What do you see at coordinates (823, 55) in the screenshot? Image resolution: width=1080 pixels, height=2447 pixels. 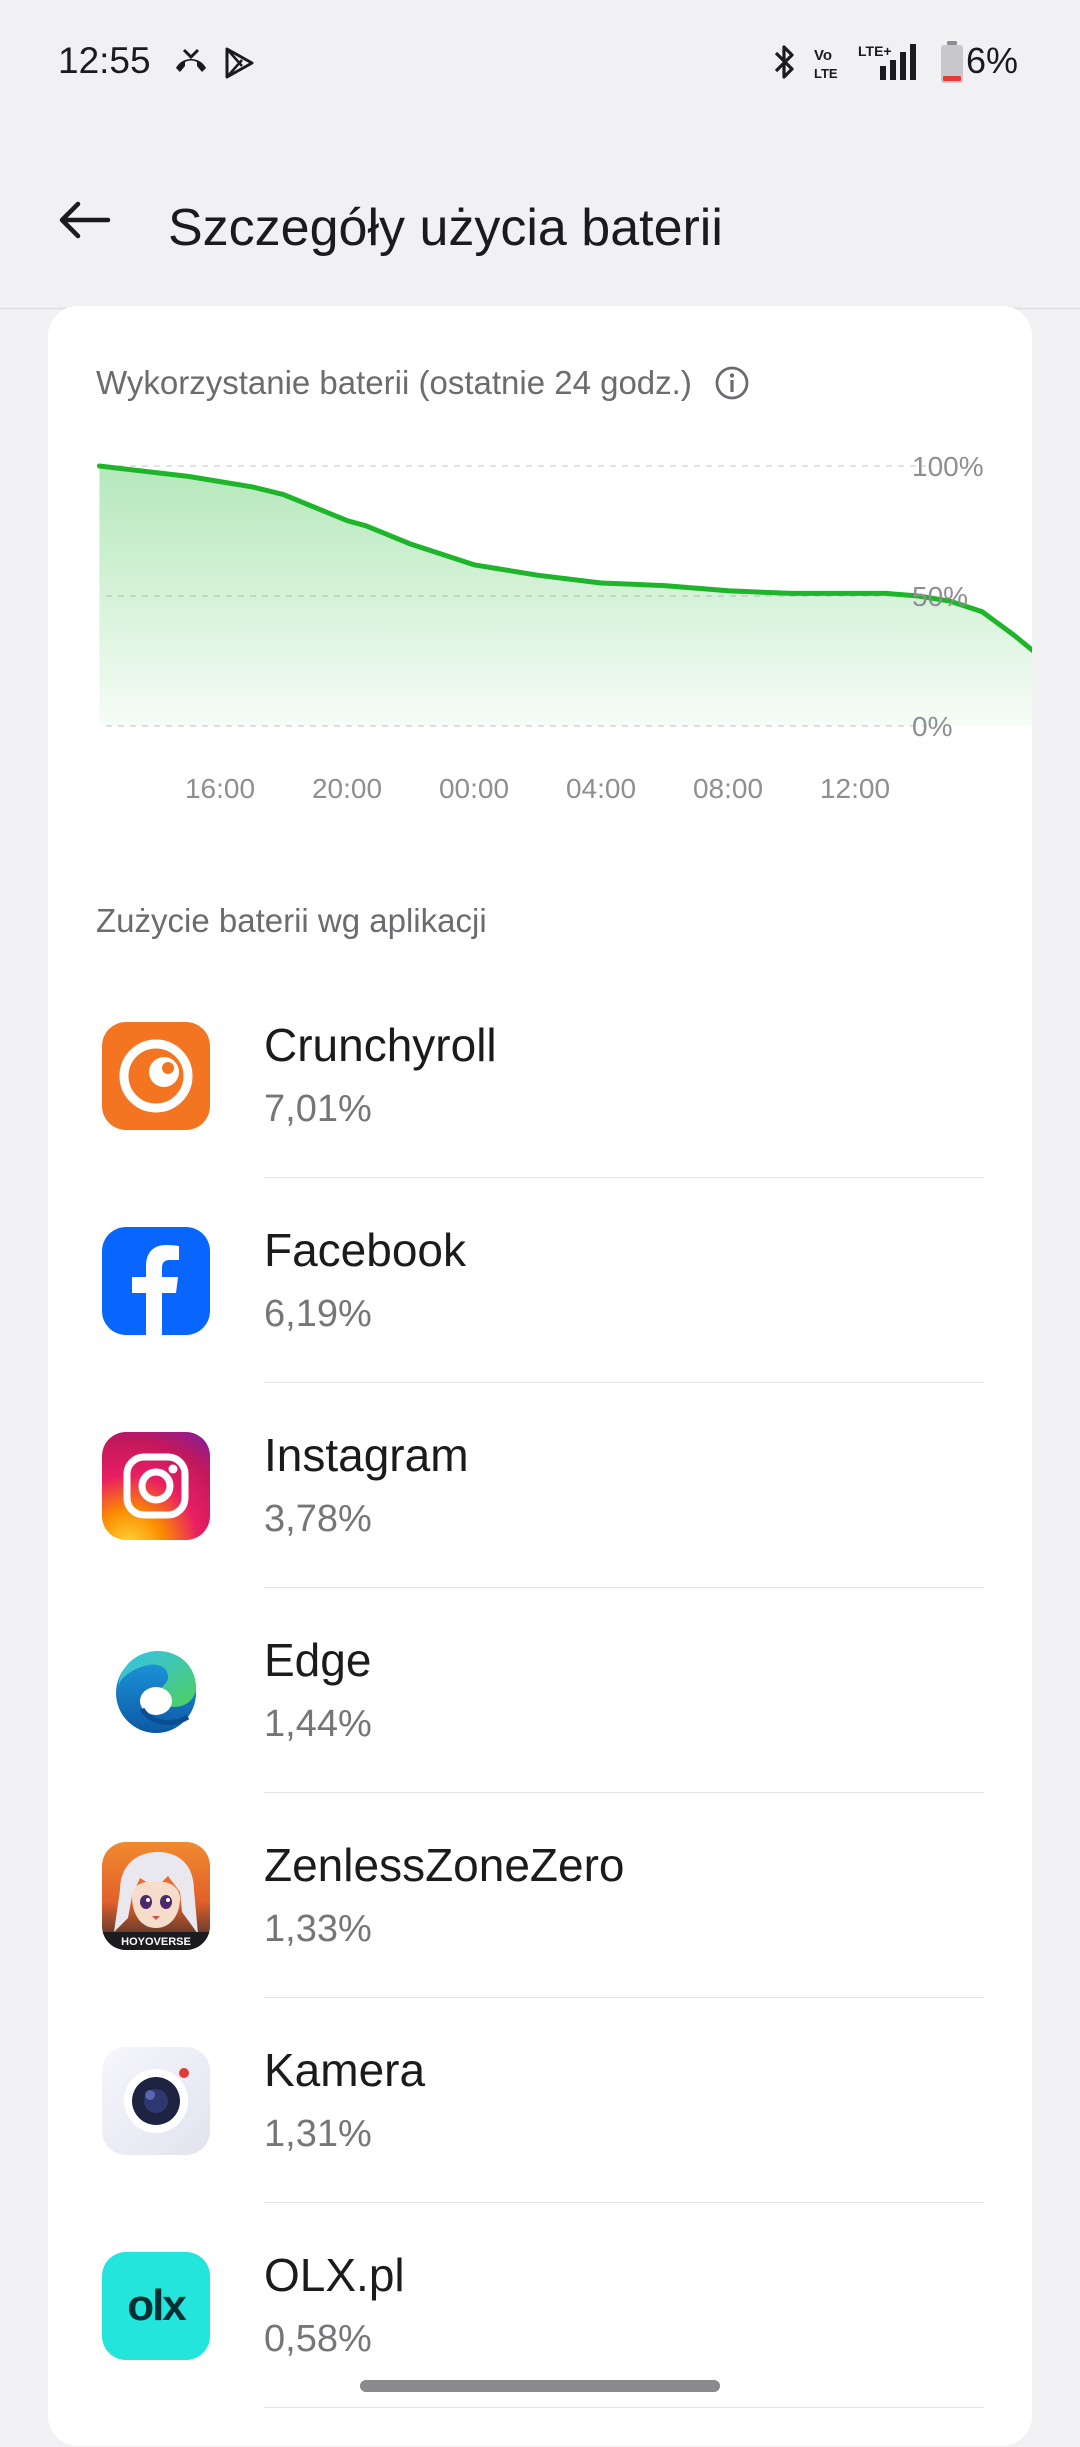 I see `svg-text: Vo` at bounding box center [823, 55].